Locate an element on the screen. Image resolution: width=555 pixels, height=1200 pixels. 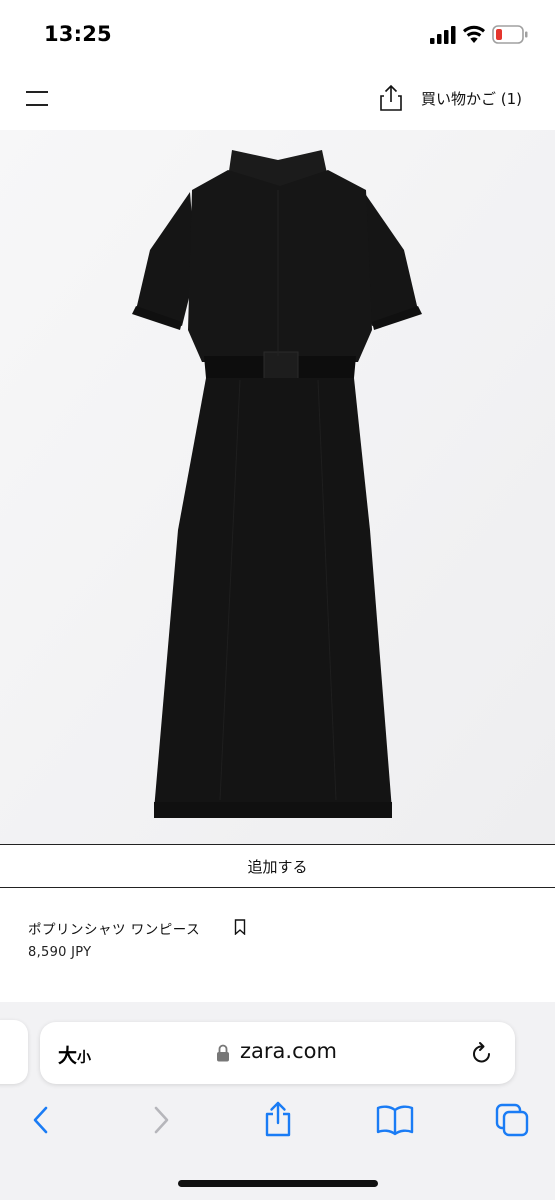
text-size-button: 大小 is located at coordinates (74, 1054).